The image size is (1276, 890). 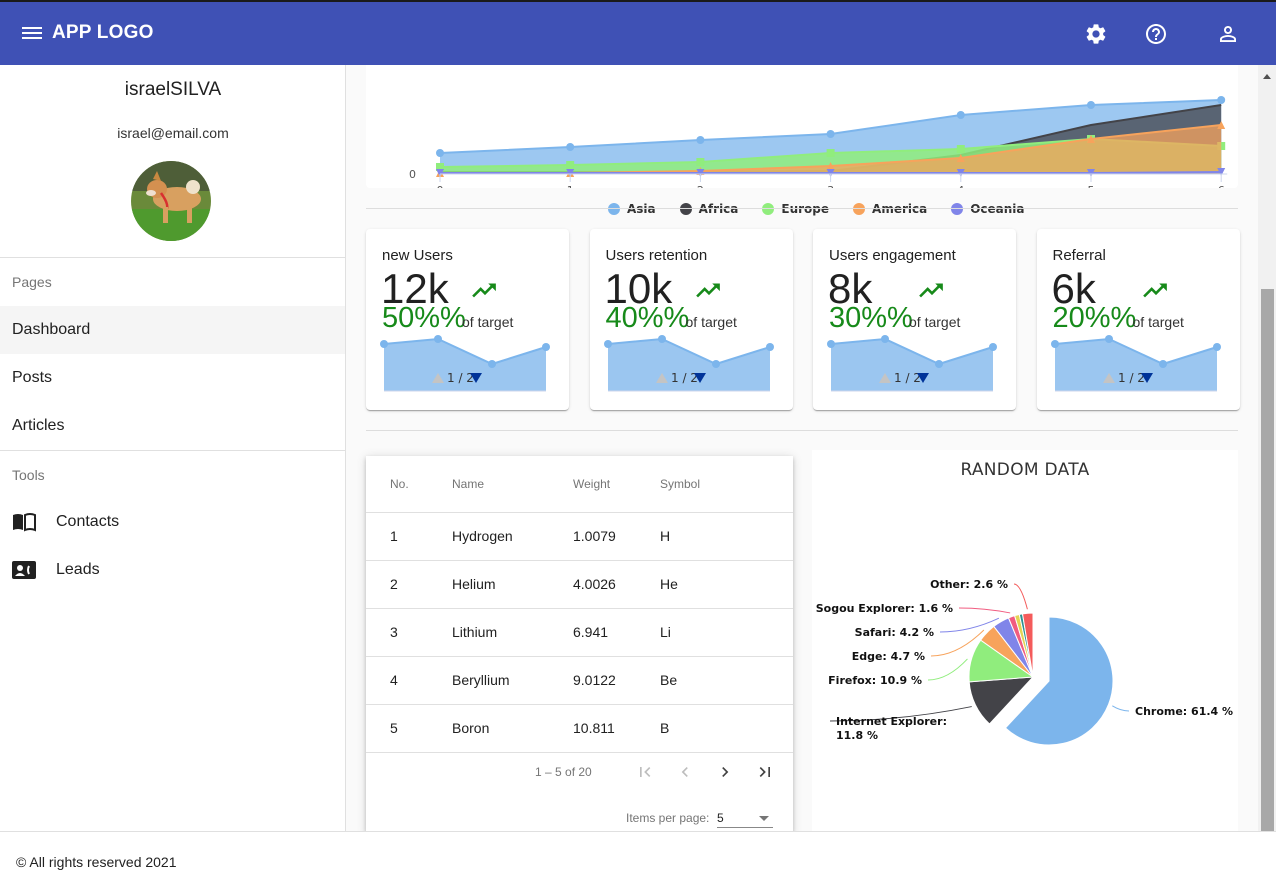 What do you see at coordinates (691, 319) in the screenshot?
I see `stat-card: Users retention 10k 40%% of target 1 / 2` at bounding box center [691, 319].